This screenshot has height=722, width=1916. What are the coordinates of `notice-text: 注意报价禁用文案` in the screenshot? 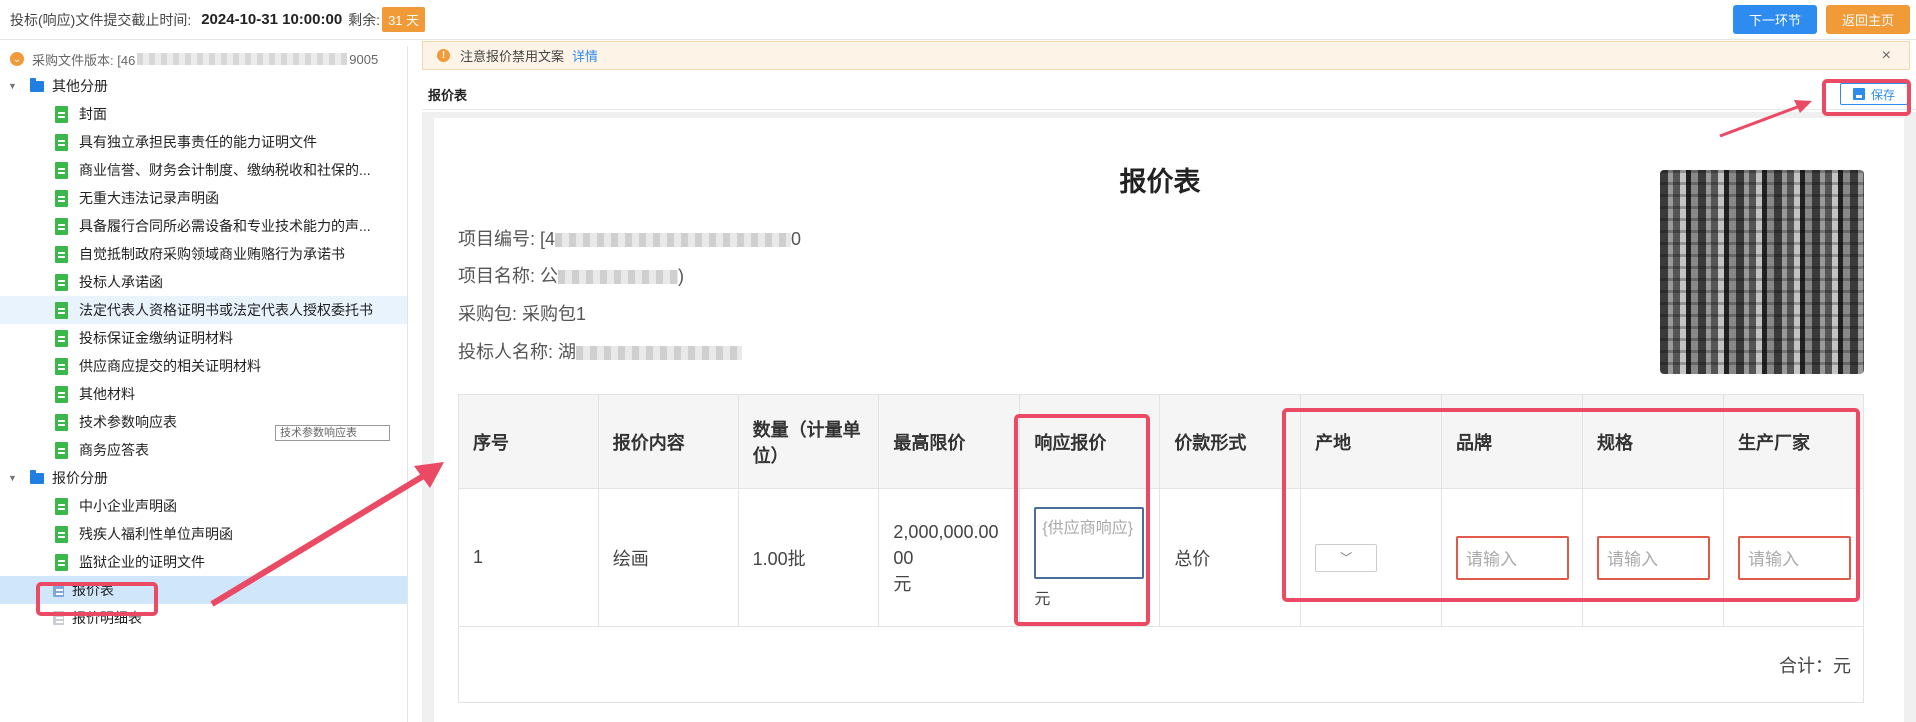 It's located at (512, 56).